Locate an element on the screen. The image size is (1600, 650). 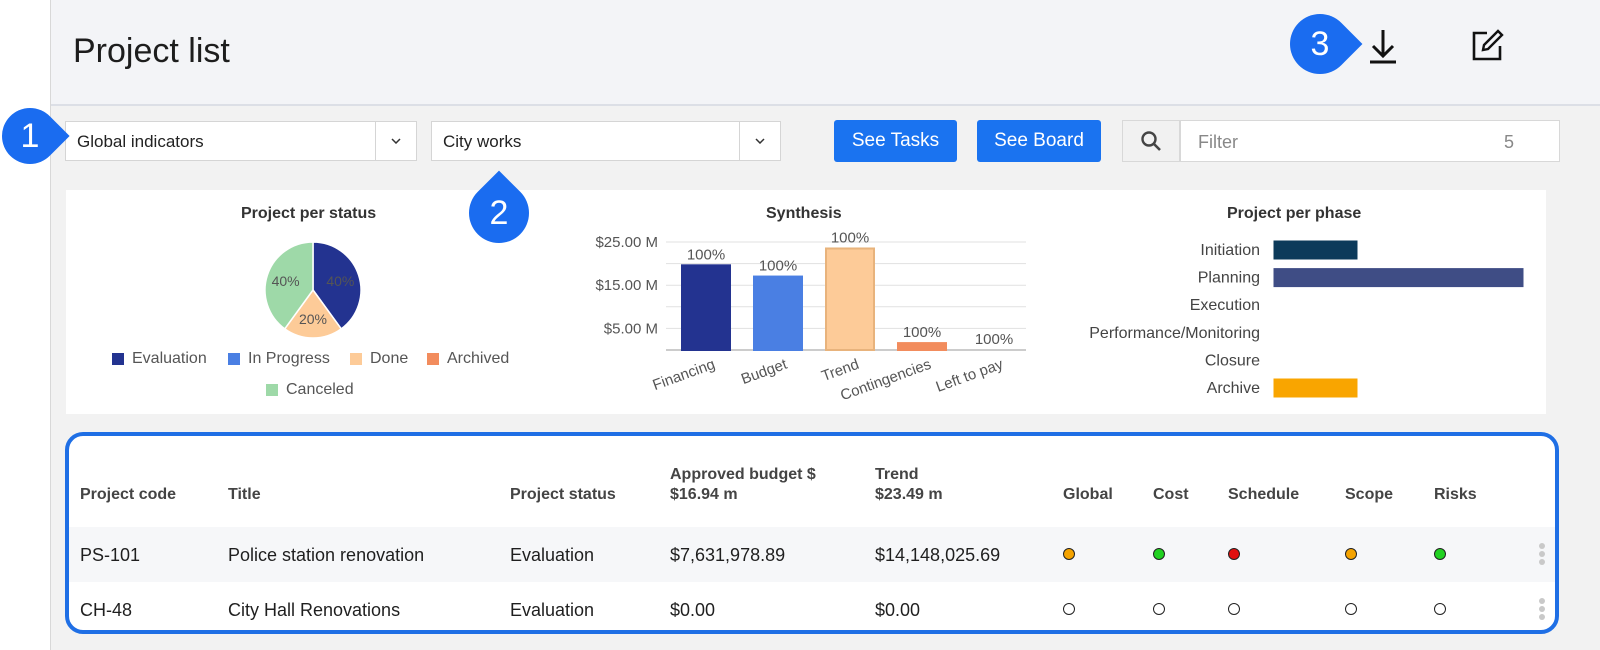
edit-icon is located at coordinates (1488, 45).